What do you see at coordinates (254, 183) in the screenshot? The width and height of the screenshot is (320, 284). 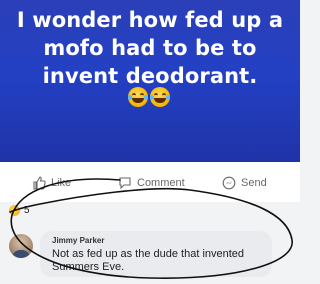 I see `send-label: Send` at bounding box center [254, 183].